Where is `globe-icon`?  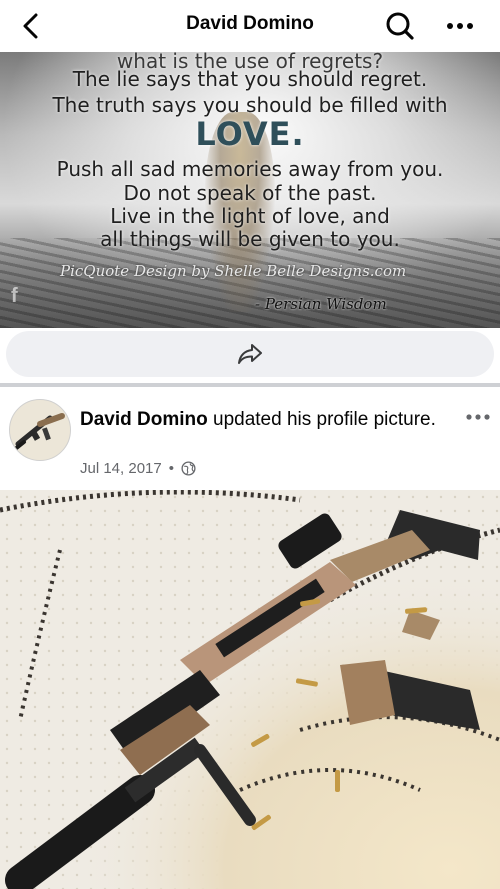
globe-icon is located at coordinates (188, 468).